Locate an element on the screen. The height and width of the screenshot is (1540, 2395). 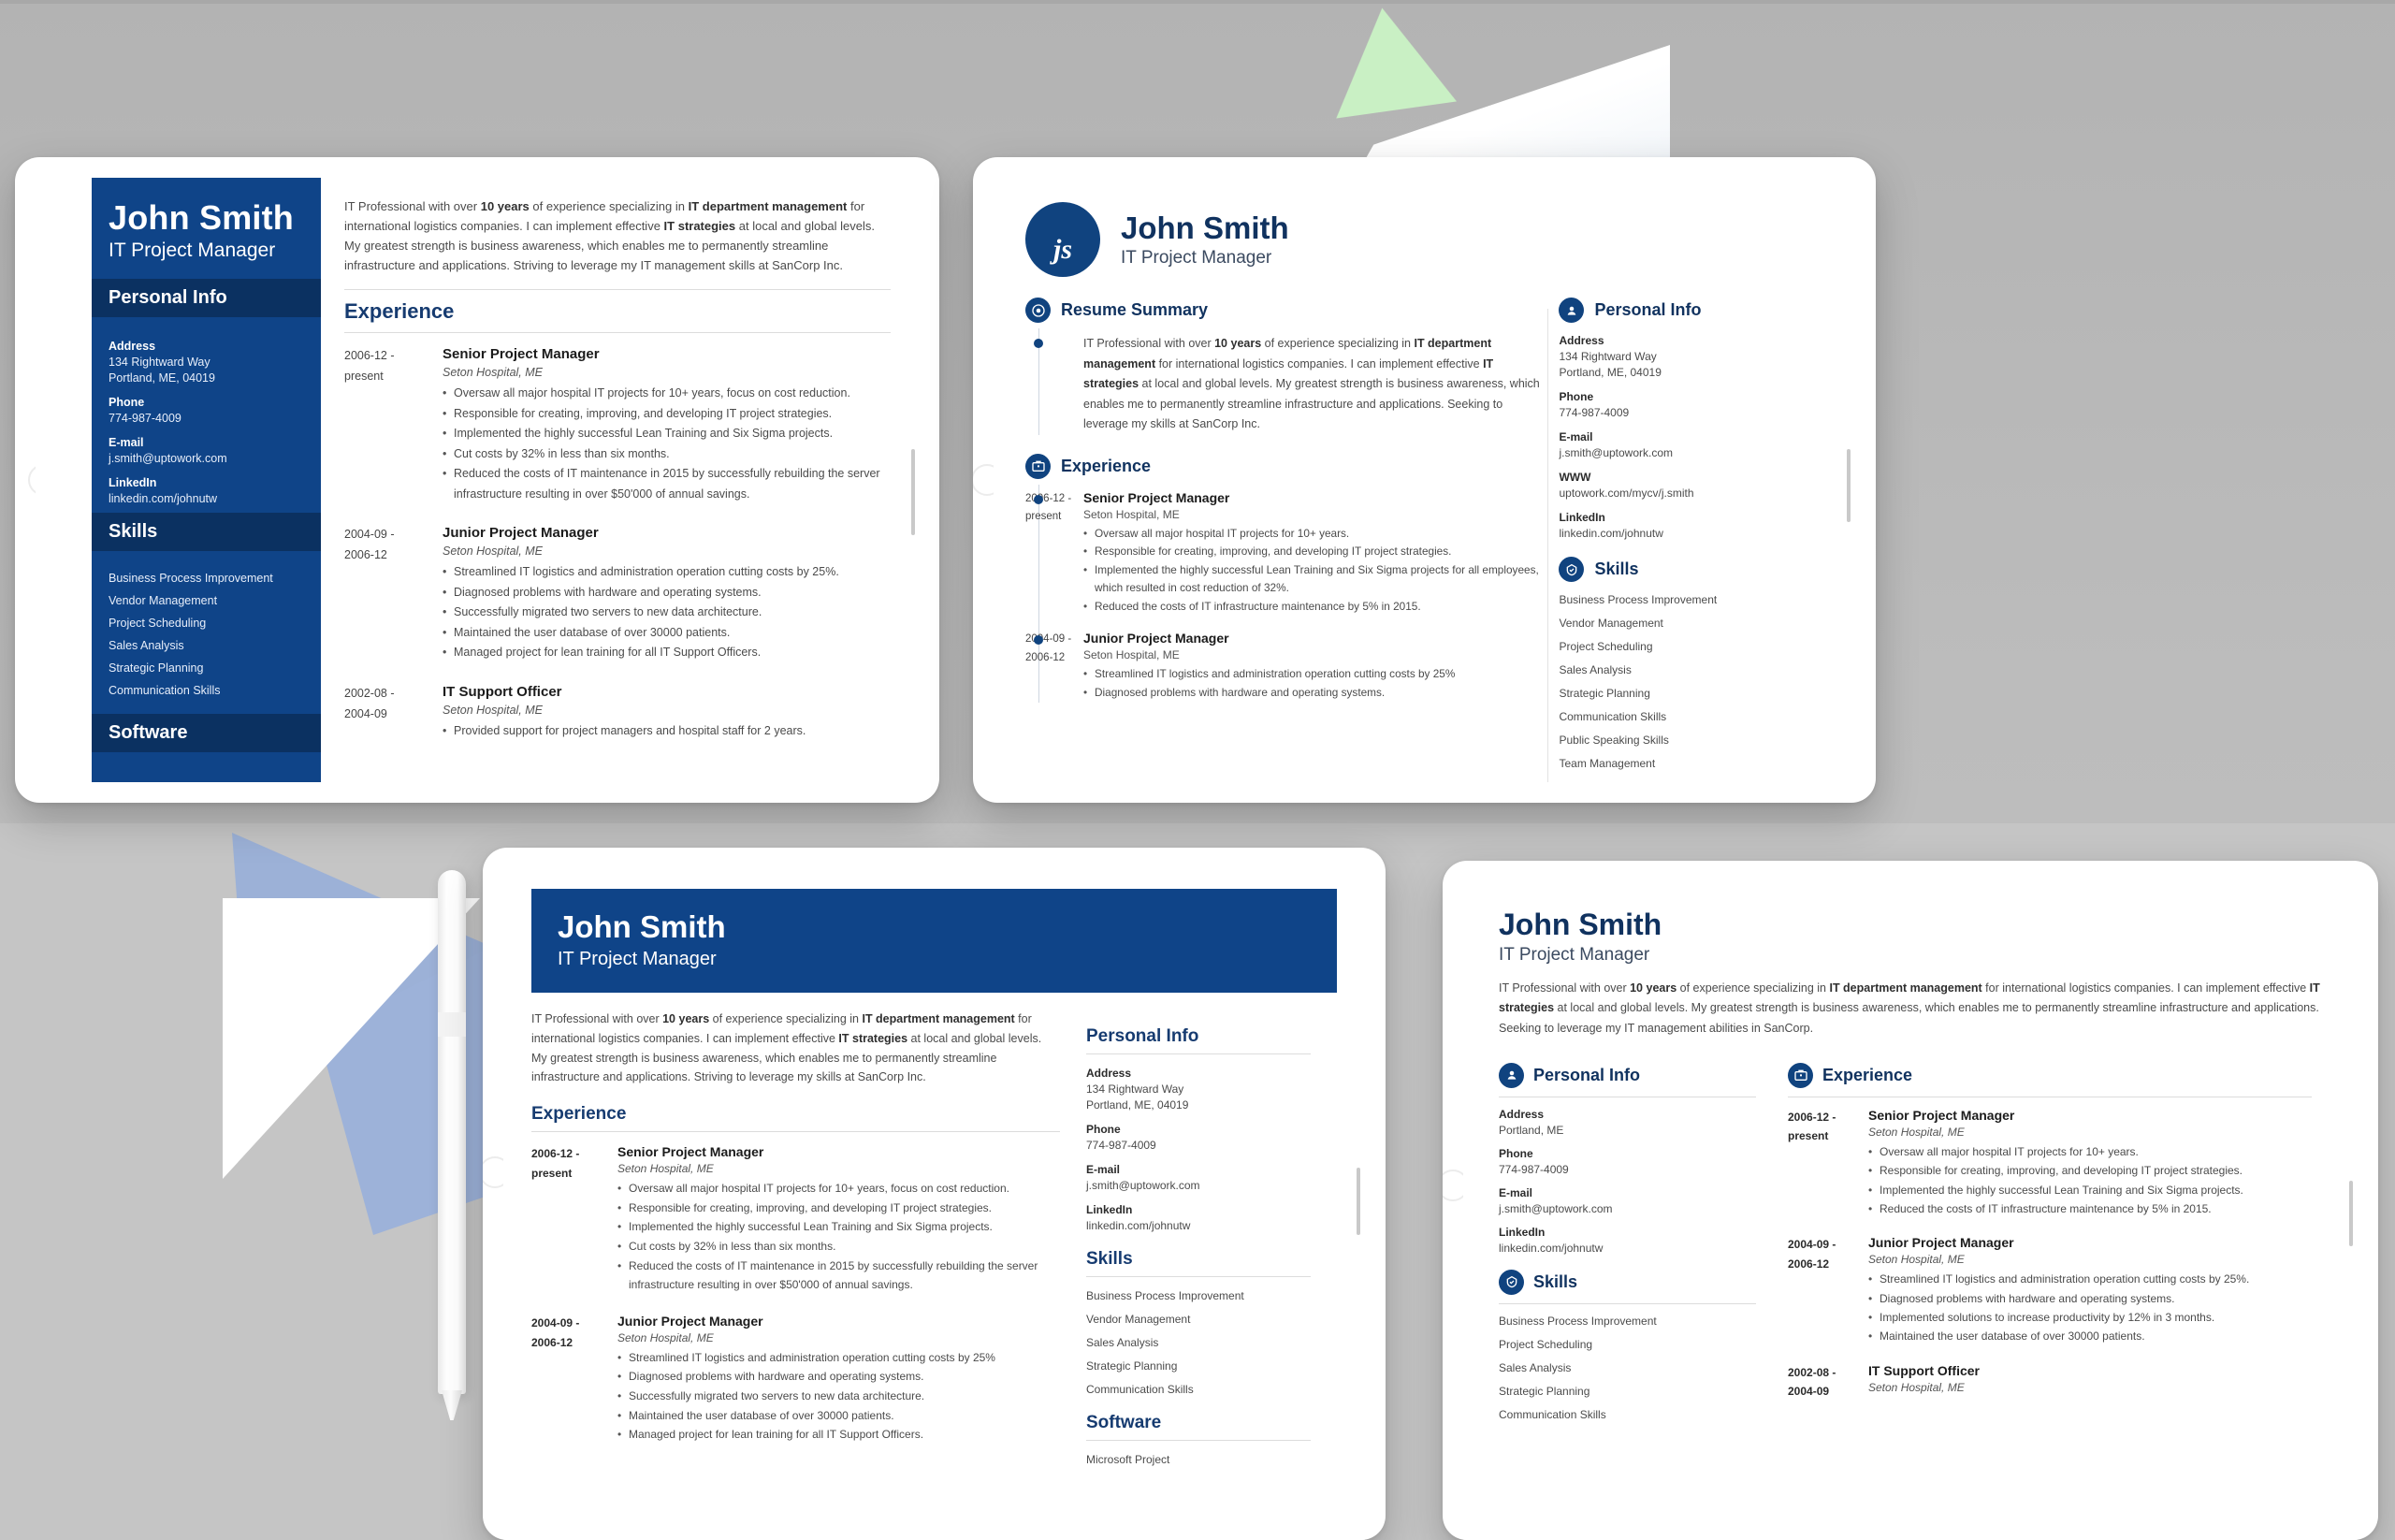
label-www: WWW is located at coordinates (1575, 478).